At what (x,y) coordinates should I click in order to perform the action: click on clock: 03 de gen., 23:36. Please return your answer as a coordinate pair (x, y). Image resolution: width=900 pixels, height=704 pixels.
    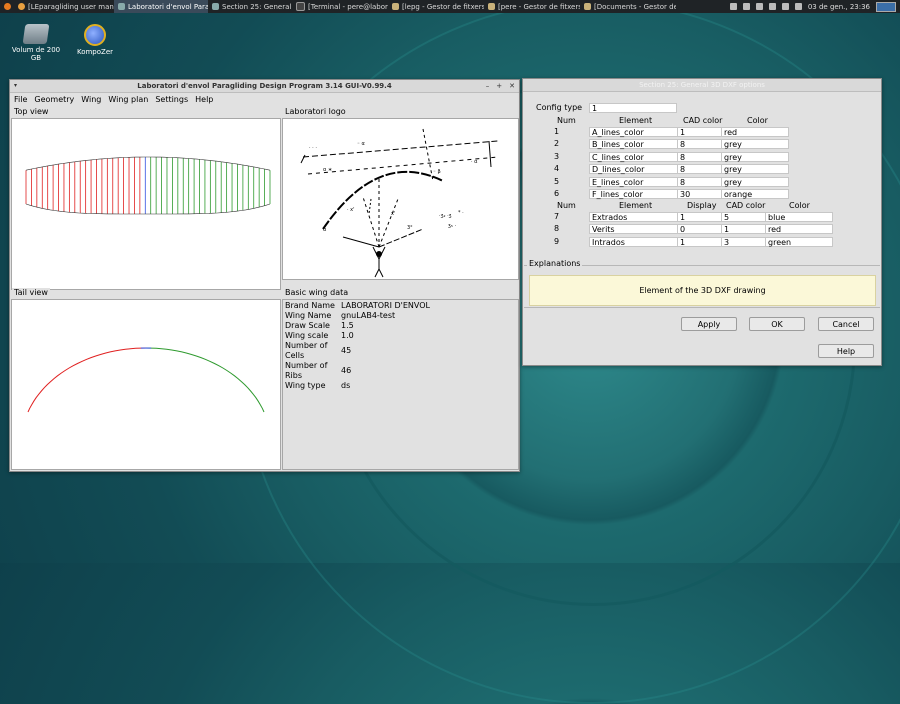
    Looking at the image, I should click on (839, 7).